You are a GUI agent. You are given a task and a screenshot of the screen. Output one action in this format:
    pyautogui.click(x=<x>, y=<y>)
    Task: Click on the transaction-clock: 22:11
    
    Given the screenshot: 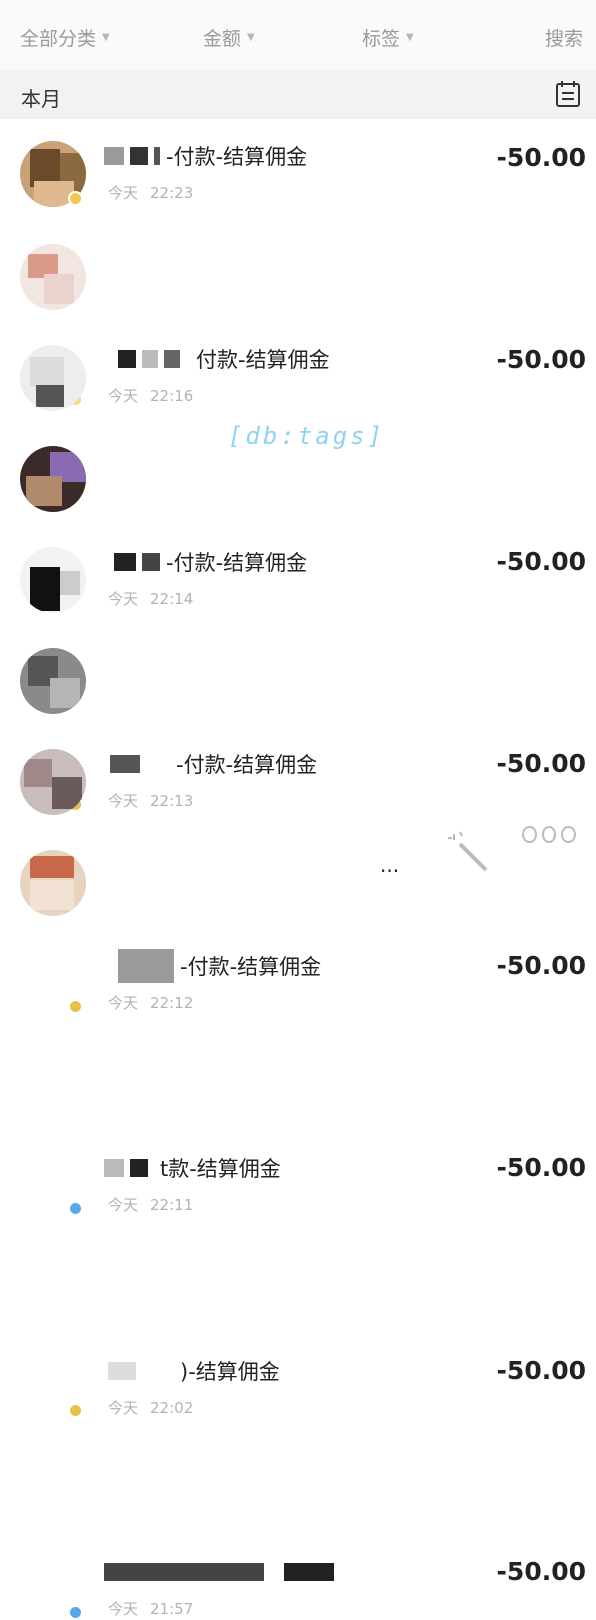 What is the action you would take?
    pyautogui.click(x=172, y=1205)
    